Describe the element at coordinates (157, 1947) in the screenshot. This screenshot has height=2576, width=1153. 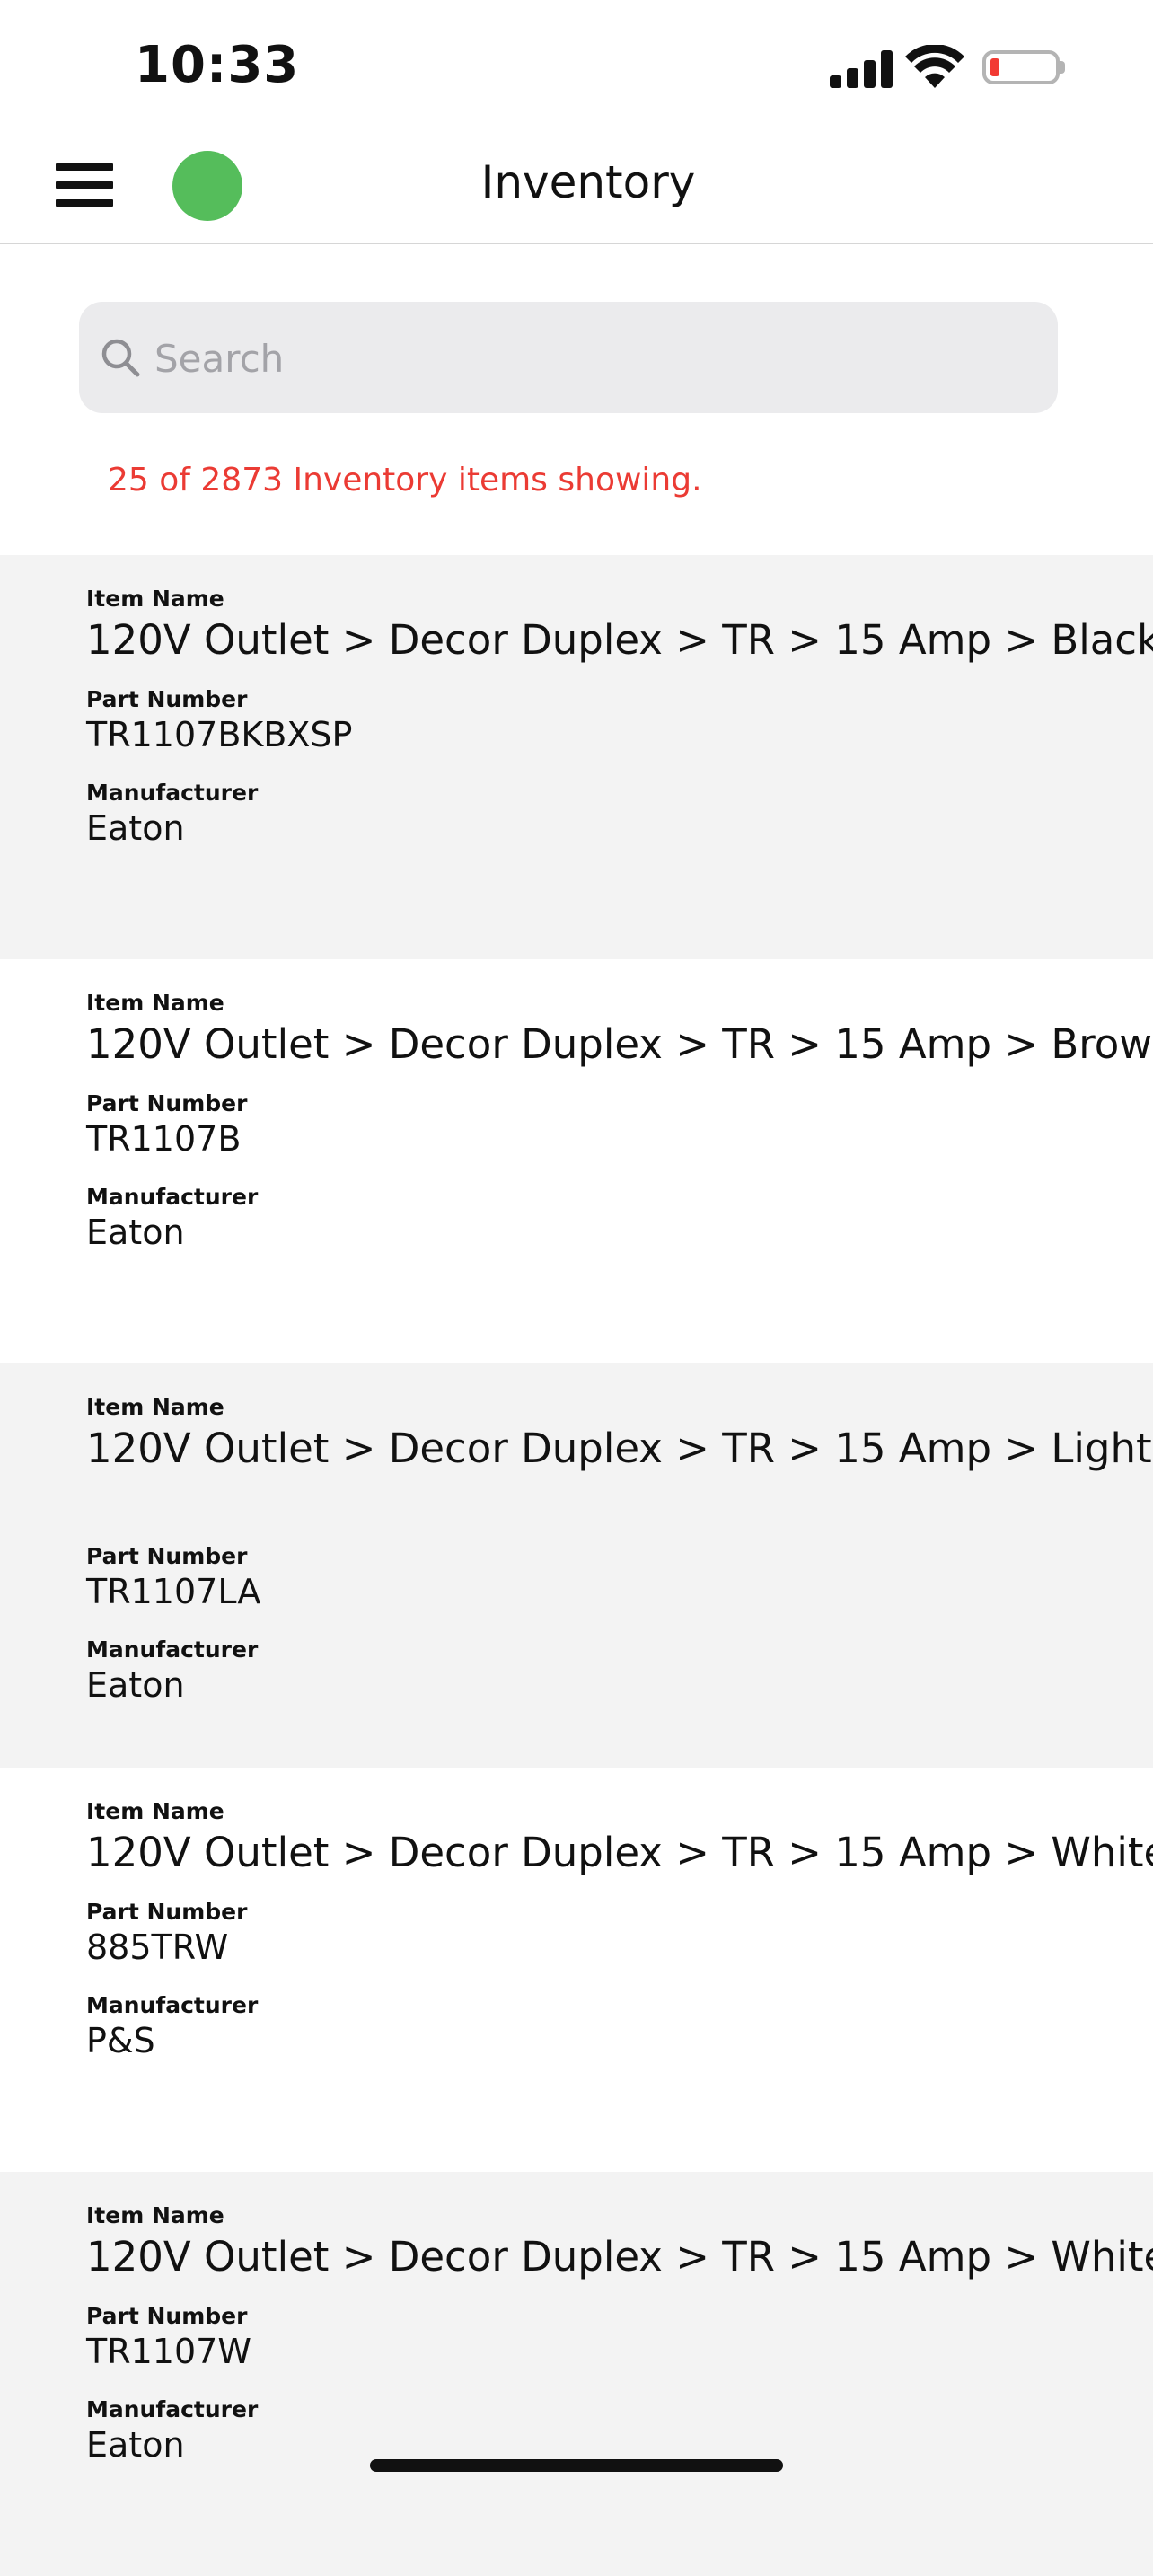
I see `part-number-value: 885TRW` at that location.